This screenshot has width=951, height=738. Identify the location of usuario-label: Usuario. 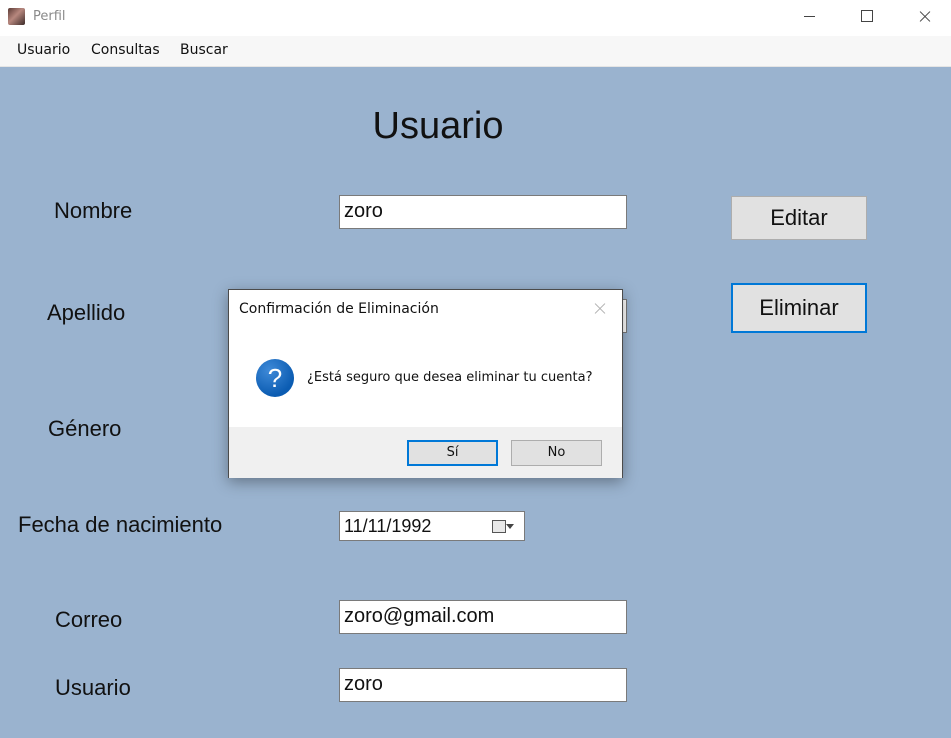
(93, 687).